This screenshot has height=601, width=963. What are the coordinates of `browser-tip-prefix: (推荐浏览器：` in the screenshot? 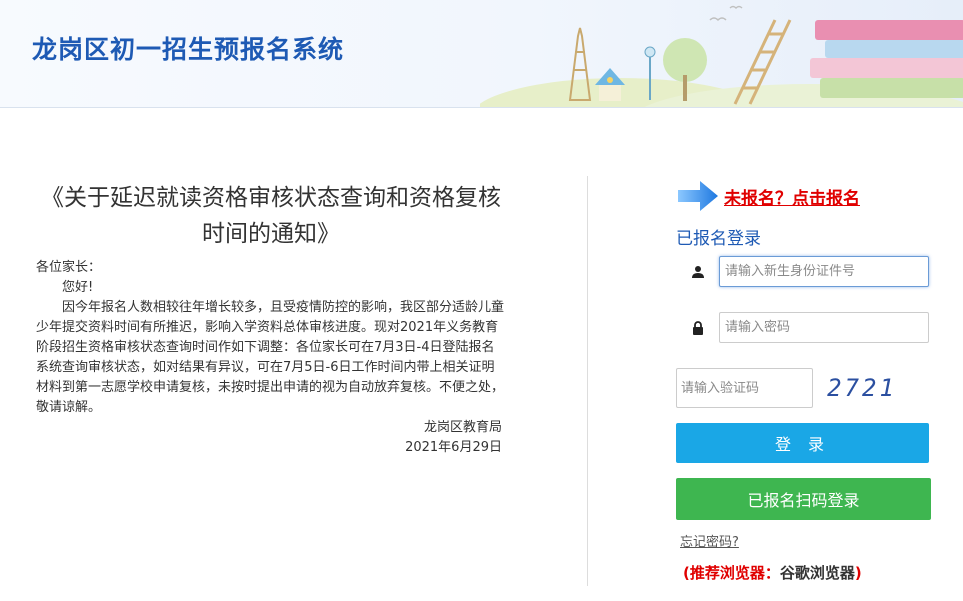 It's located at (731, 573).